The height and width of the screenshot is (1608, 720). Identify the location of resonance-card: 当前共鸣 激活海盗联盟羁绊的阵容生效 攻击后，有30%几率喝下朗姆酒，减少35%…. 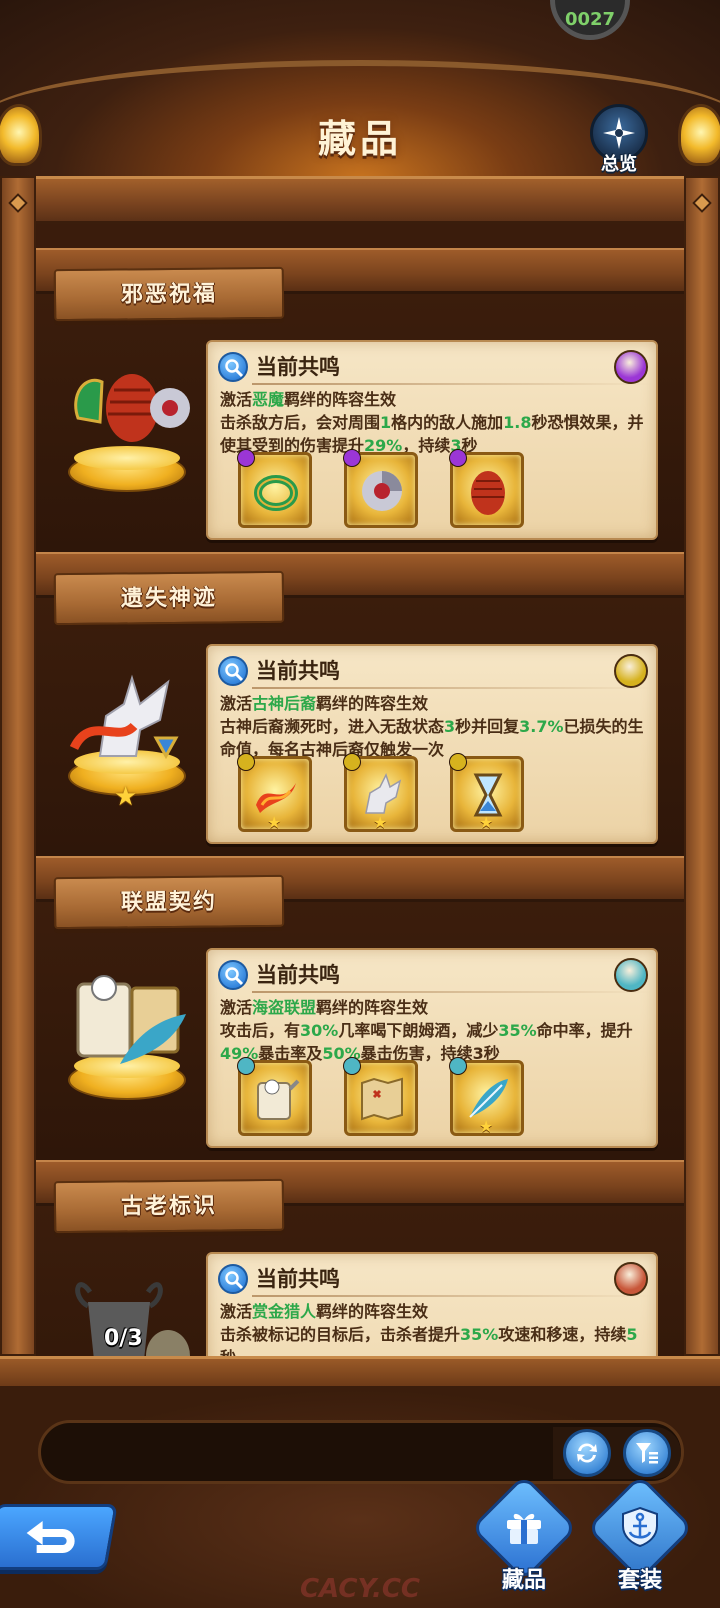
(432, 1048).